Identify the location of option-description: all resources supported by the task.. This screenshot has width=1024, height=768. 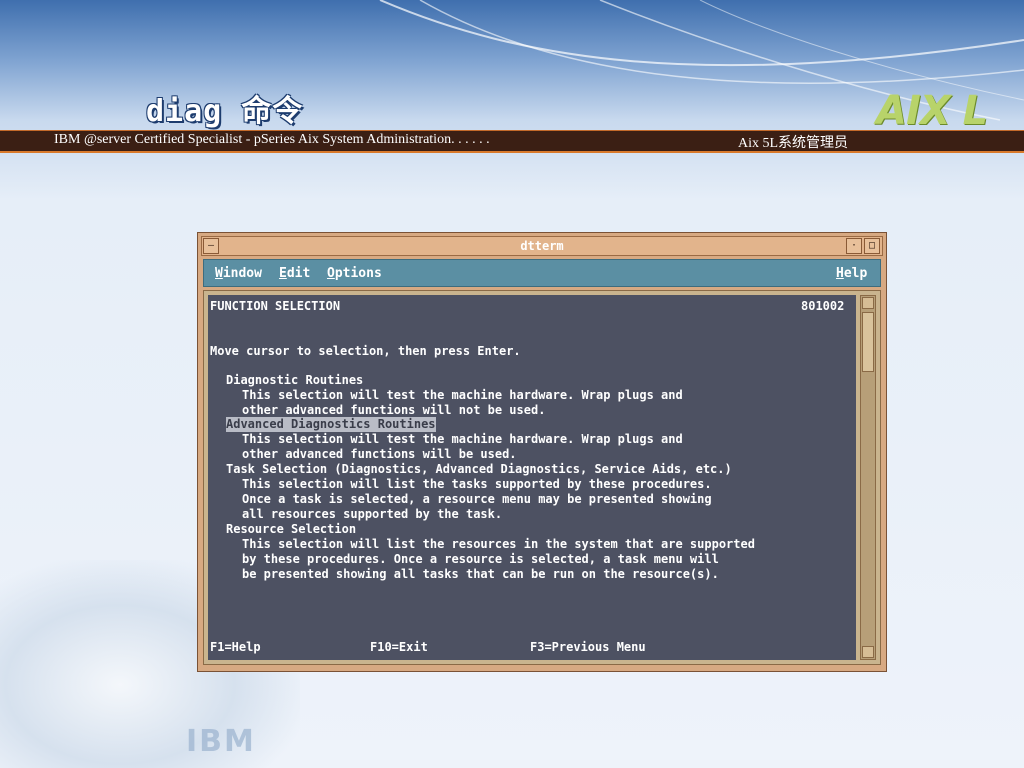
(372, 514).